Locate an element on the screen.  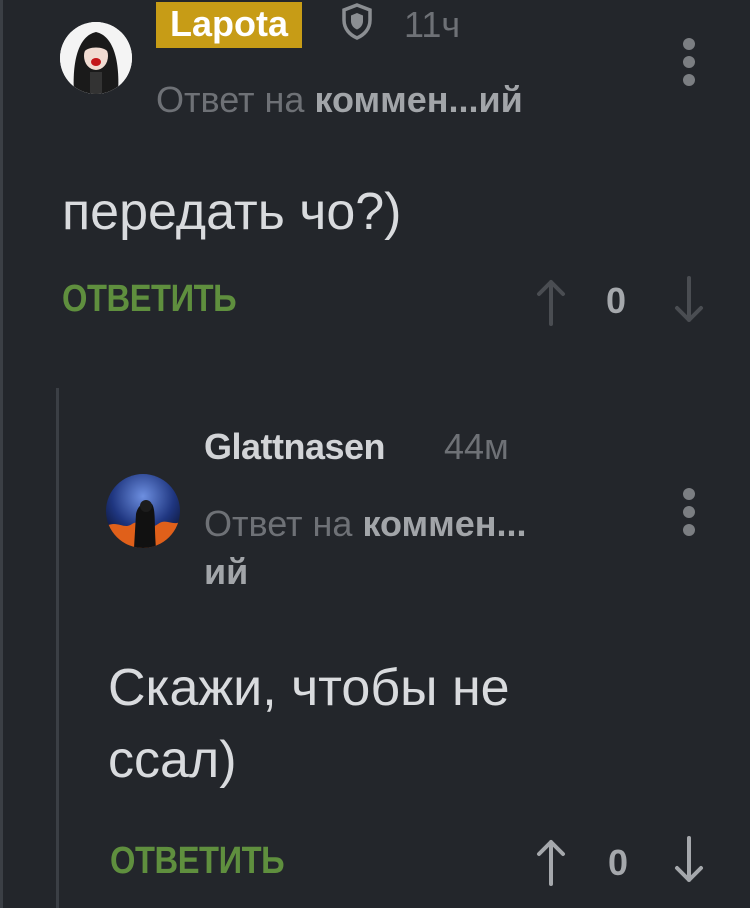
comment-time: 44м is located at coordinates (476, 446).